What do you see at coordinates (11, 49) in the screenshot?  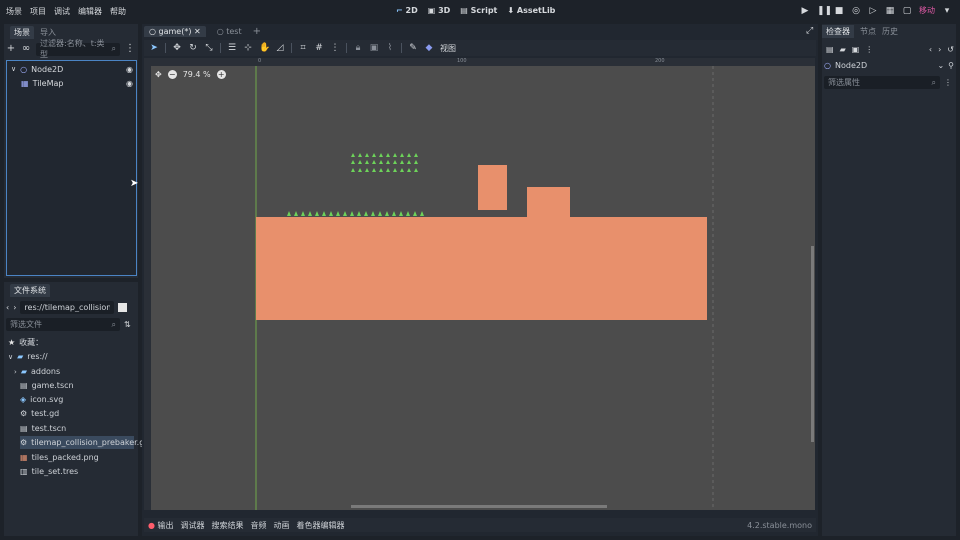 I see `add-node-icon: +` at bounding box center [11, 49].